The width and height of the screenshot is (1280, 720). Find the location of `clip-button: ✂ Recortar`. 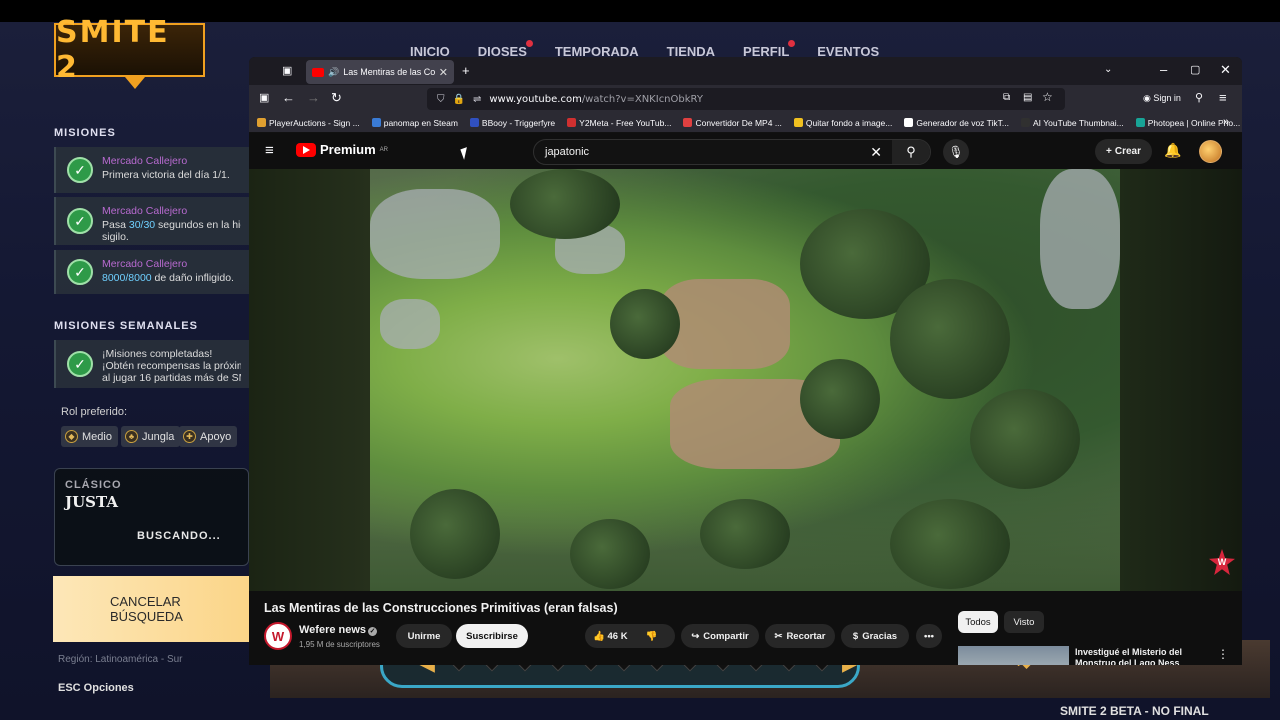

clip-button: ✂ Recortar is located at coordinates (800, 636).